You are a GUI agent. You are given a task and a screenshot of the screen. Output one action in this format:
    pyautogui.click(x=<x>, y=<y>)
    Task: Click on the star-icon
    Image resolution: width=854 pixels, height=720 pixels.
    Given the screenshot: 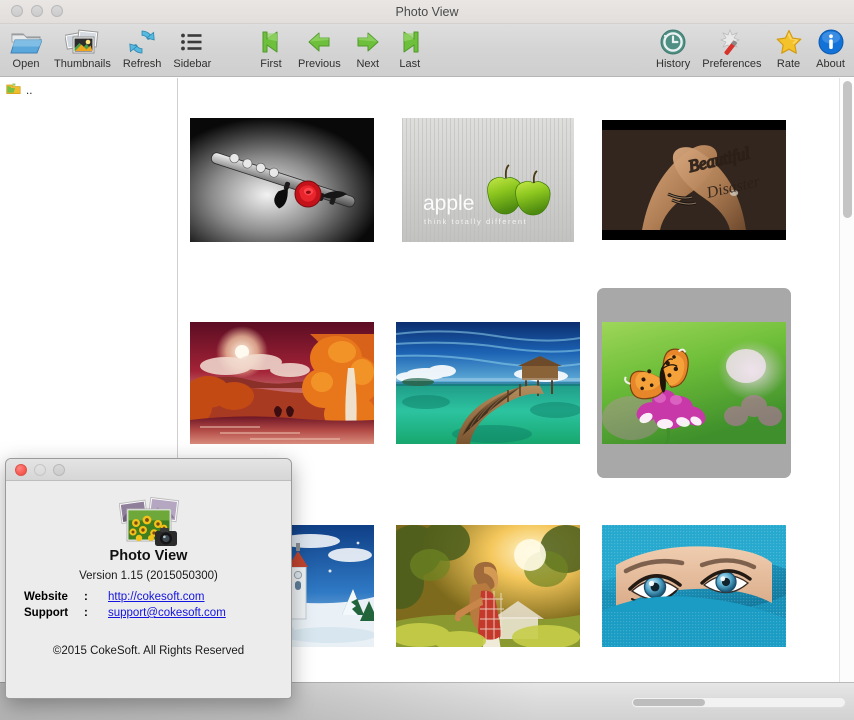 What is the action you would take?
    pyautogui.click(x=789, y=42)
    